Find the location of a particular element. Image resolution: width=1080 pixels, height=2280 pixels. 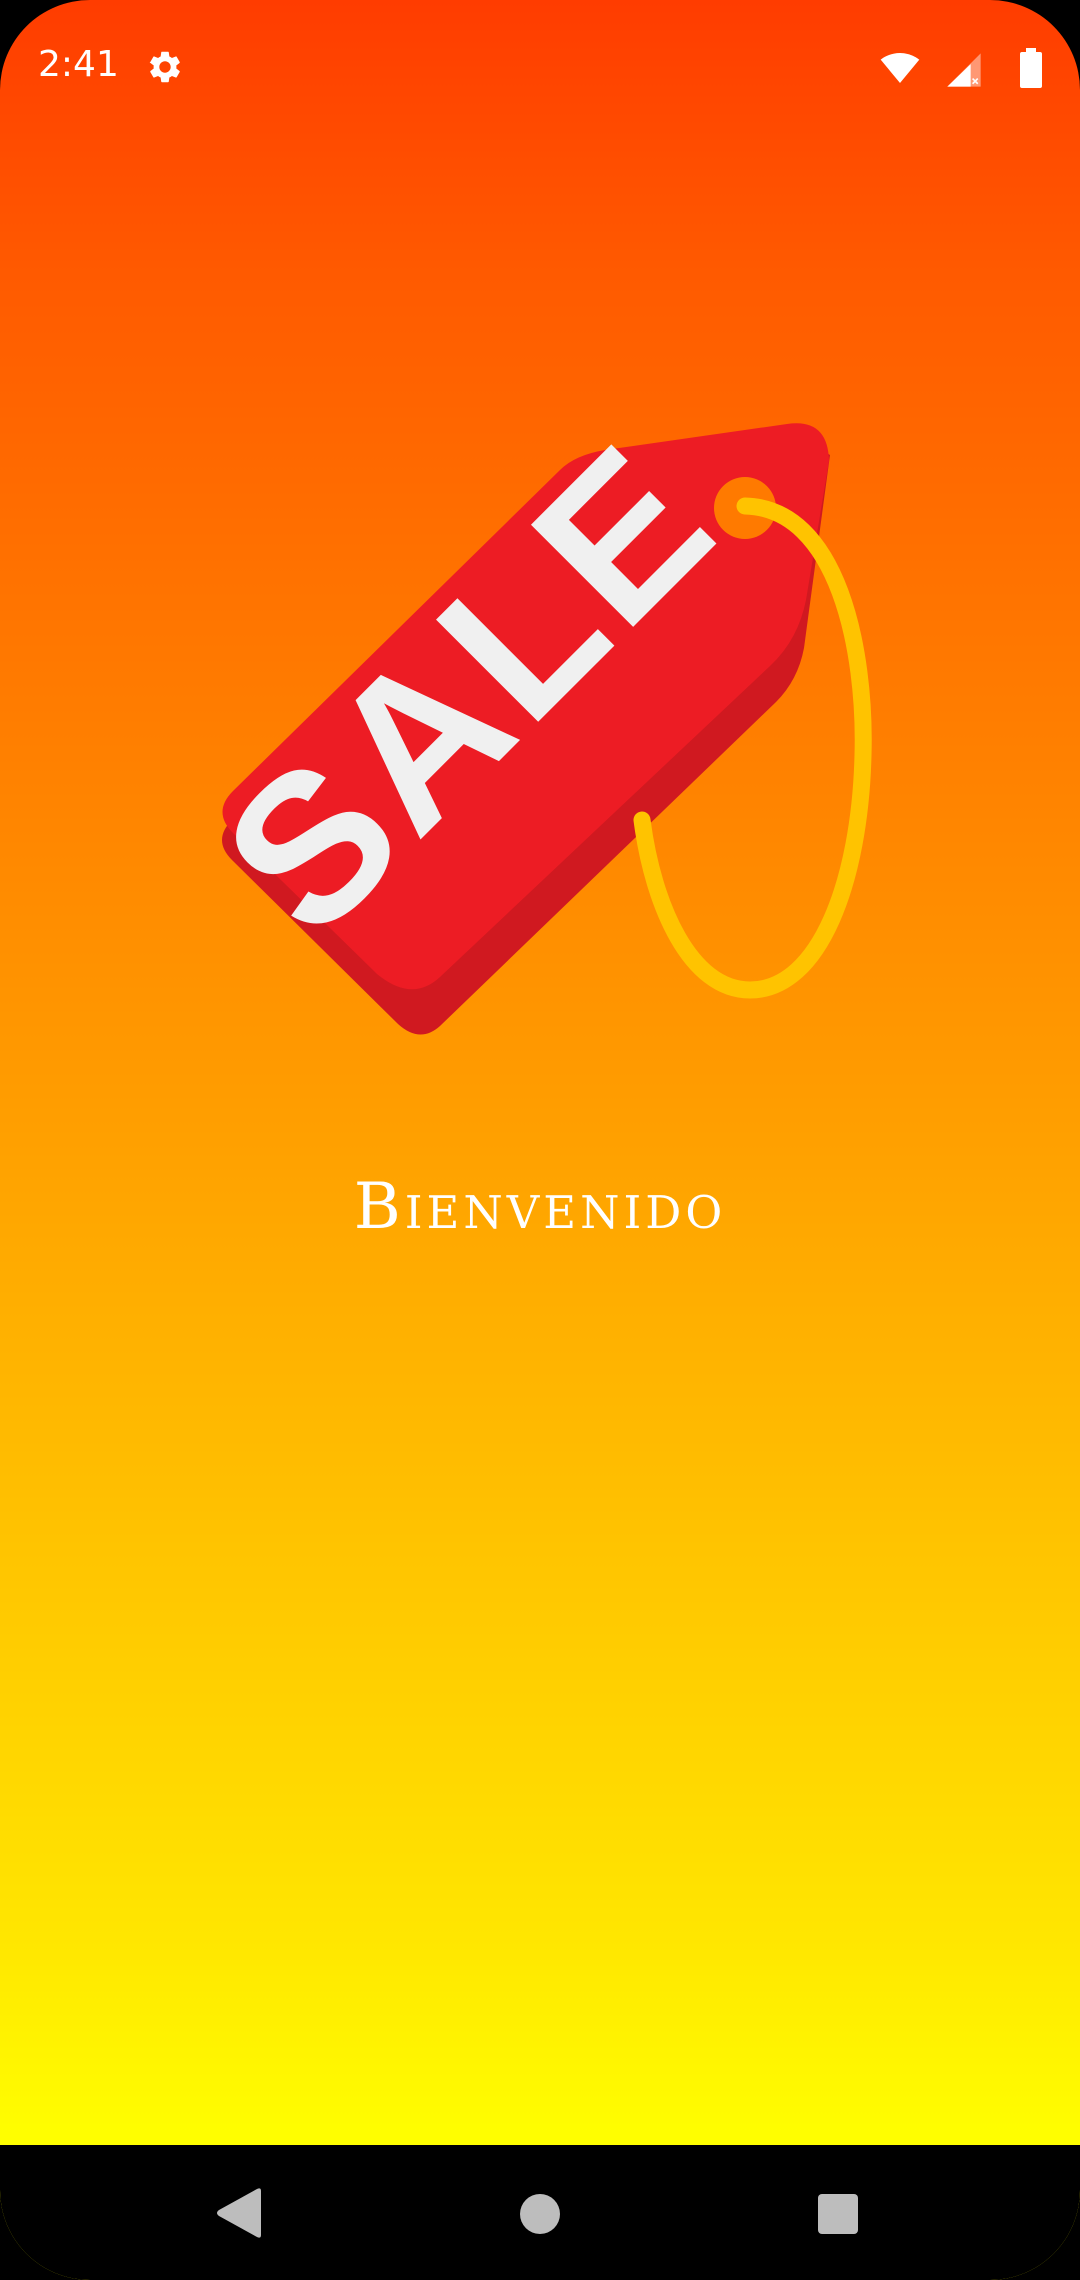

home-icon is located at coordinates (540, 2214).